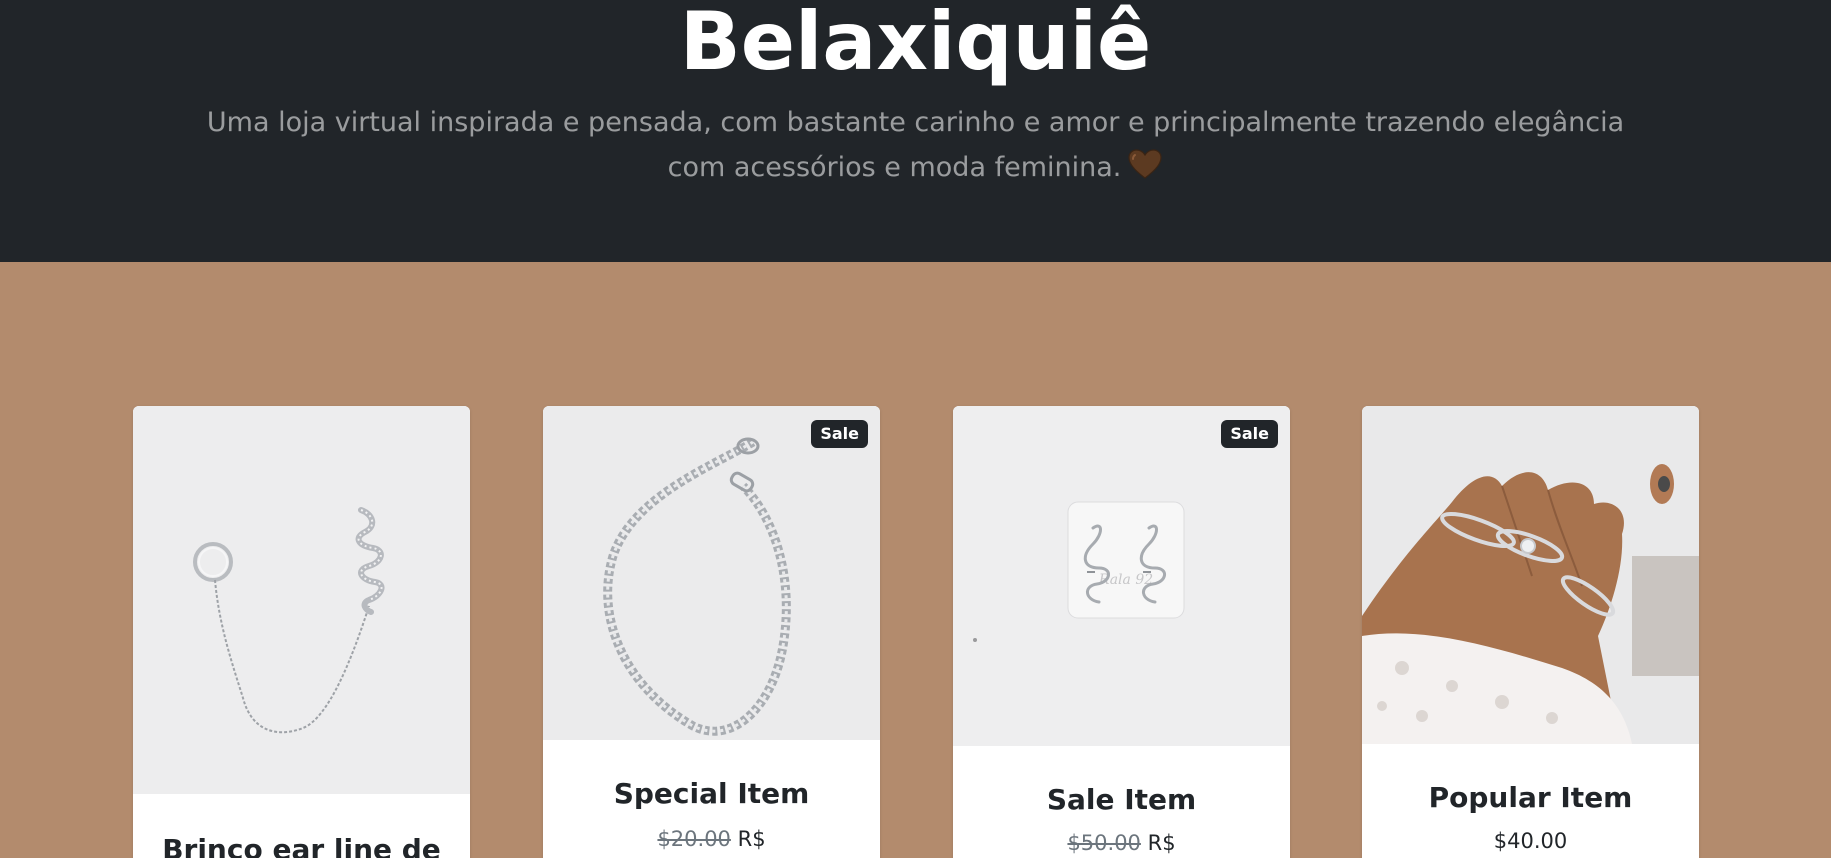 The width and height of the screenshot is (1831, 858). Describe the element at coordinates (301, 600) in the screenshot. I see `ear-cuff-chain-earring-image` at that location.